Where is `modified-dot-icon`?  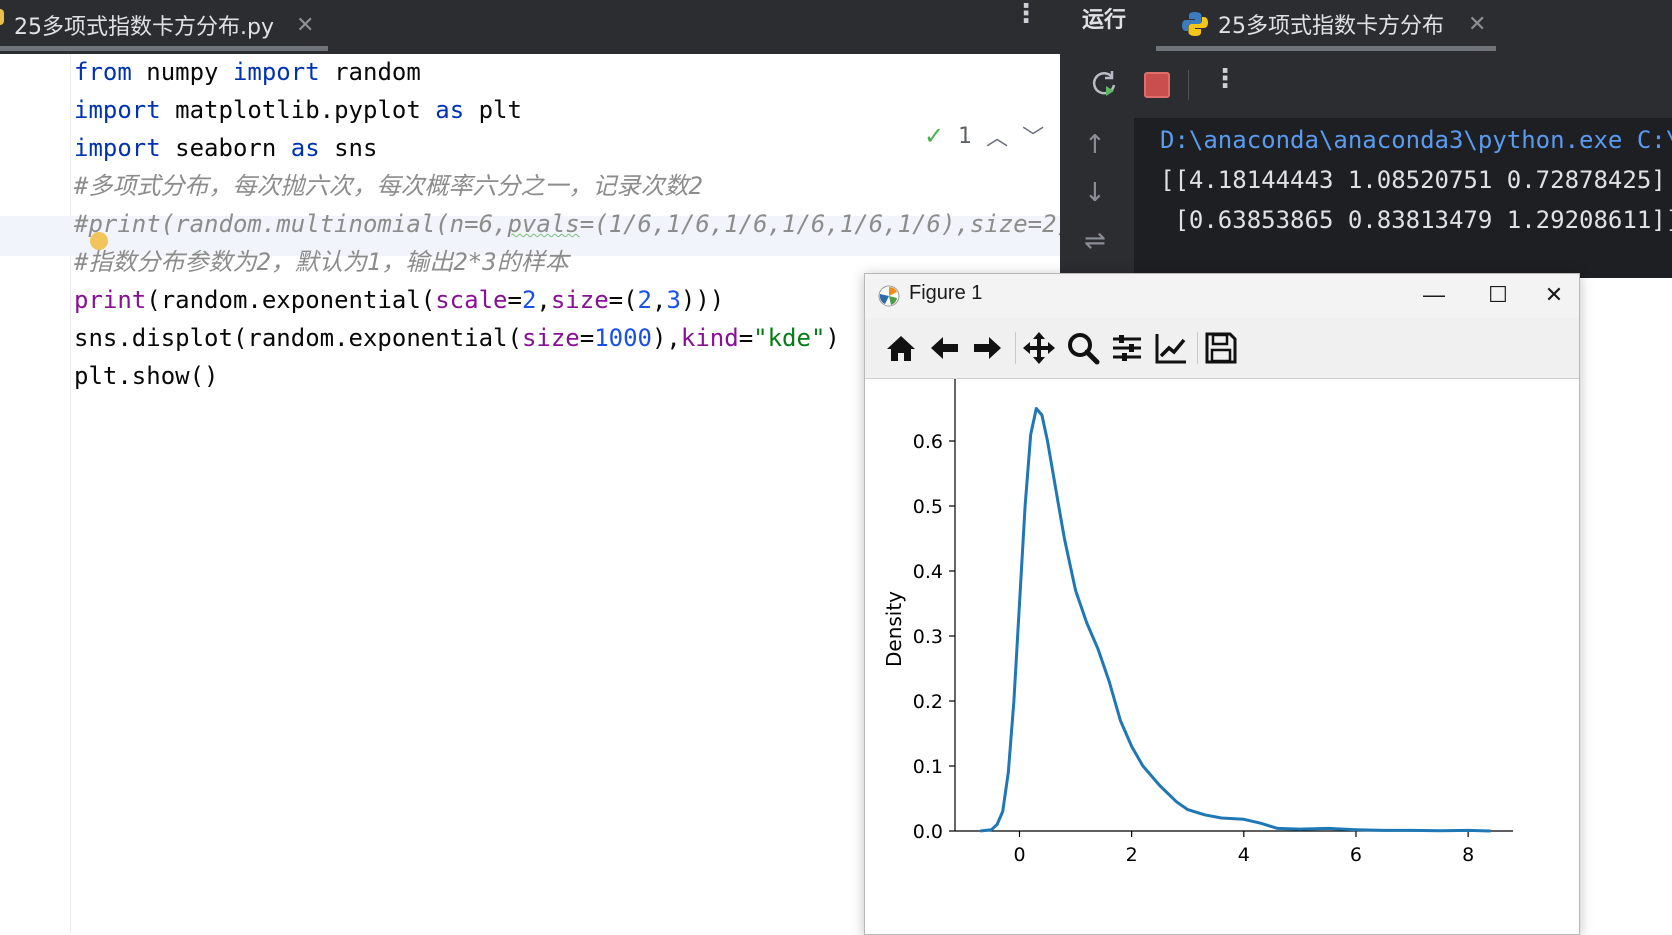 modified-dot-icon is located at coordinates (2, 17).